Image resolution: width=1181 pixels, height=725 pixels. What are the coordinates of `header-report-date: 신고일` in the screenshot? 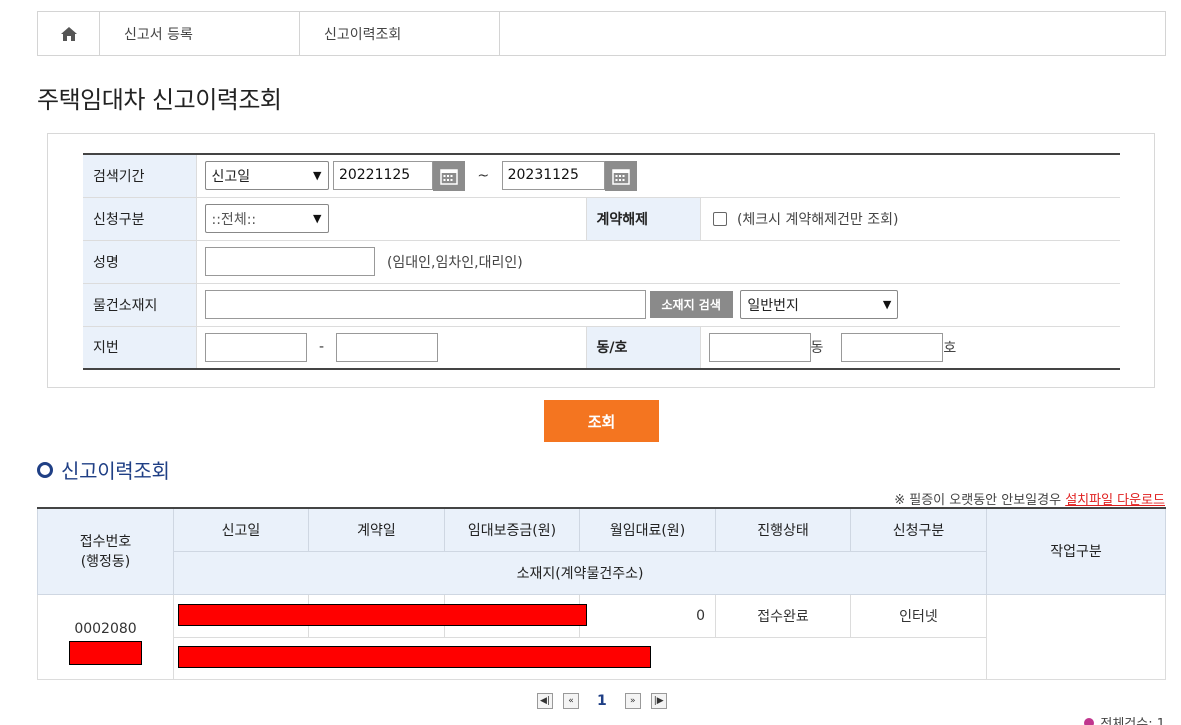 It's located at (241, 529).